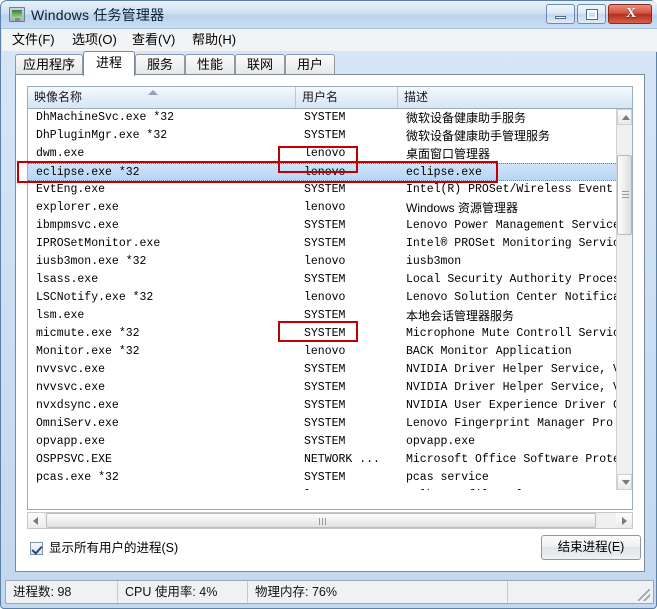 The width and height of the screenshot is (657, 609). What do you see at coordinates (624, 195) in the screenshot?
I see `vertical-scroll-thumb` at bounding box center [624, 195].